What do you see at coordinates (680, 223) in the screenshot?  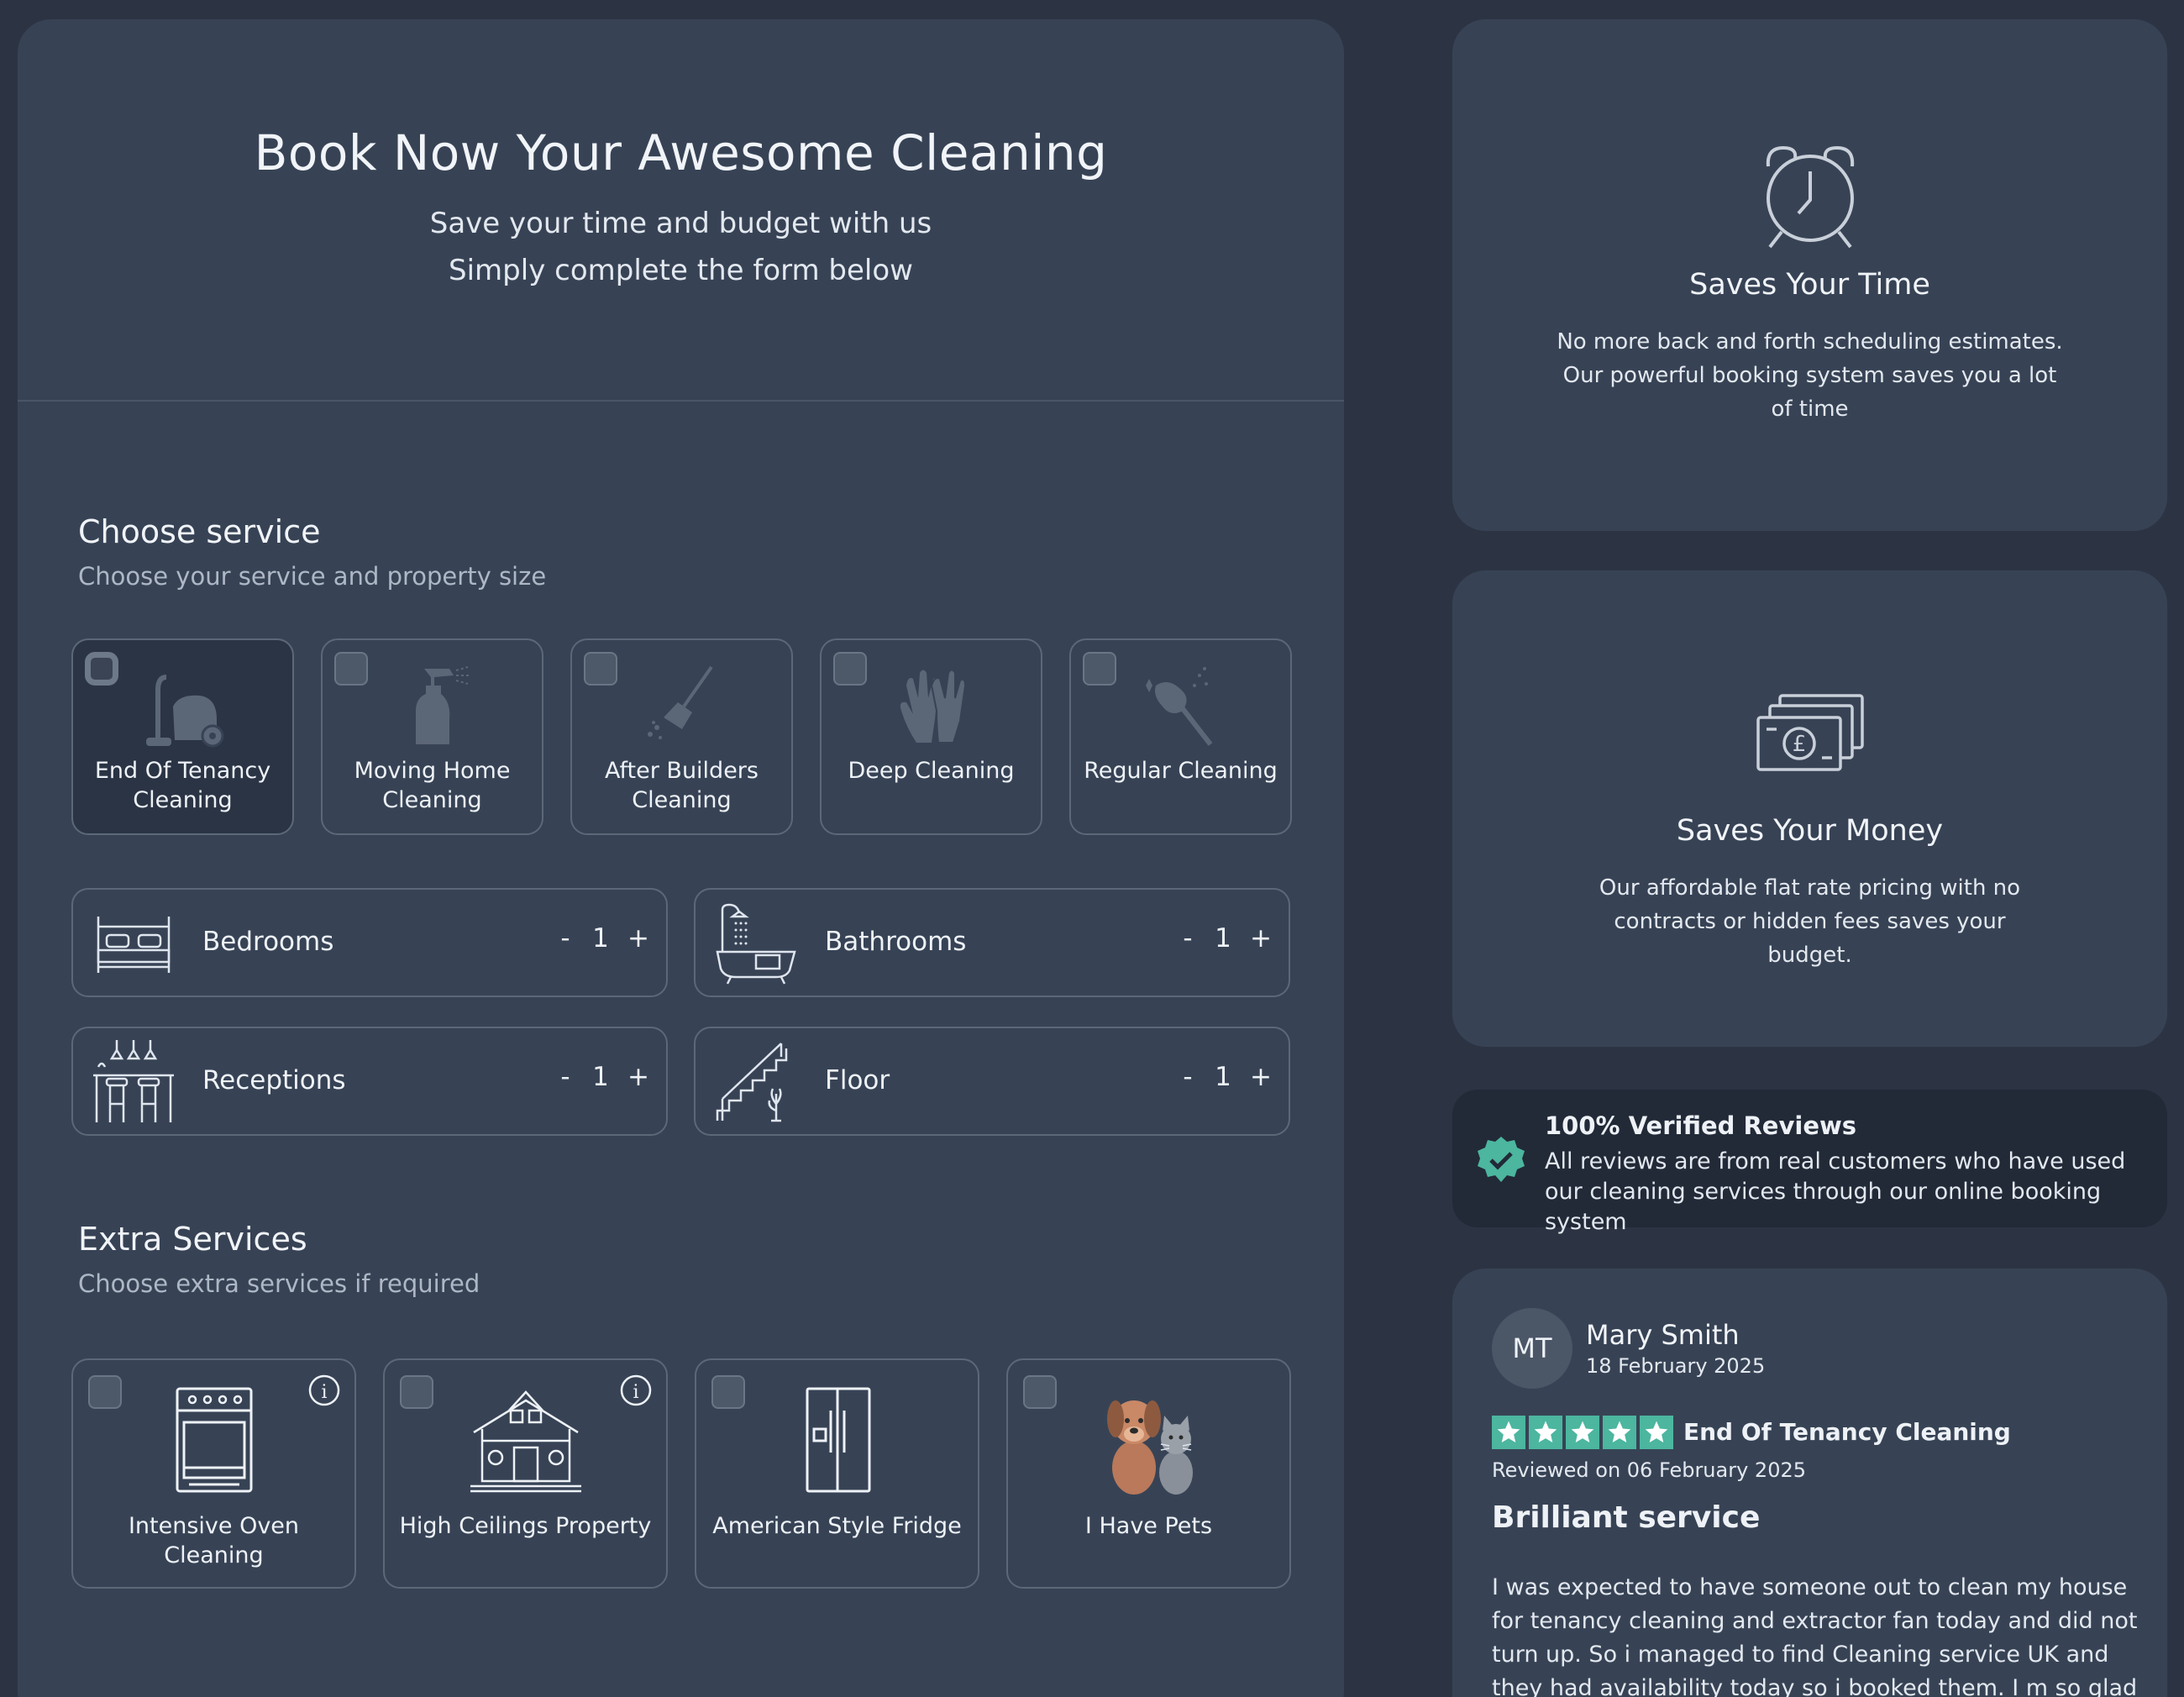 I see `subtitle-line-1: Save your time and budget with us` at bounding box center [680, 223].